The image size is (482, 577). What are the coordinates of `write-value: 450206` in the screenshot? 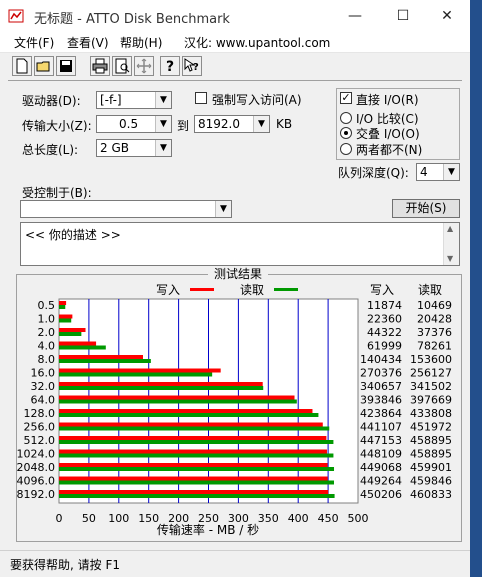 It's located at (381, 494).